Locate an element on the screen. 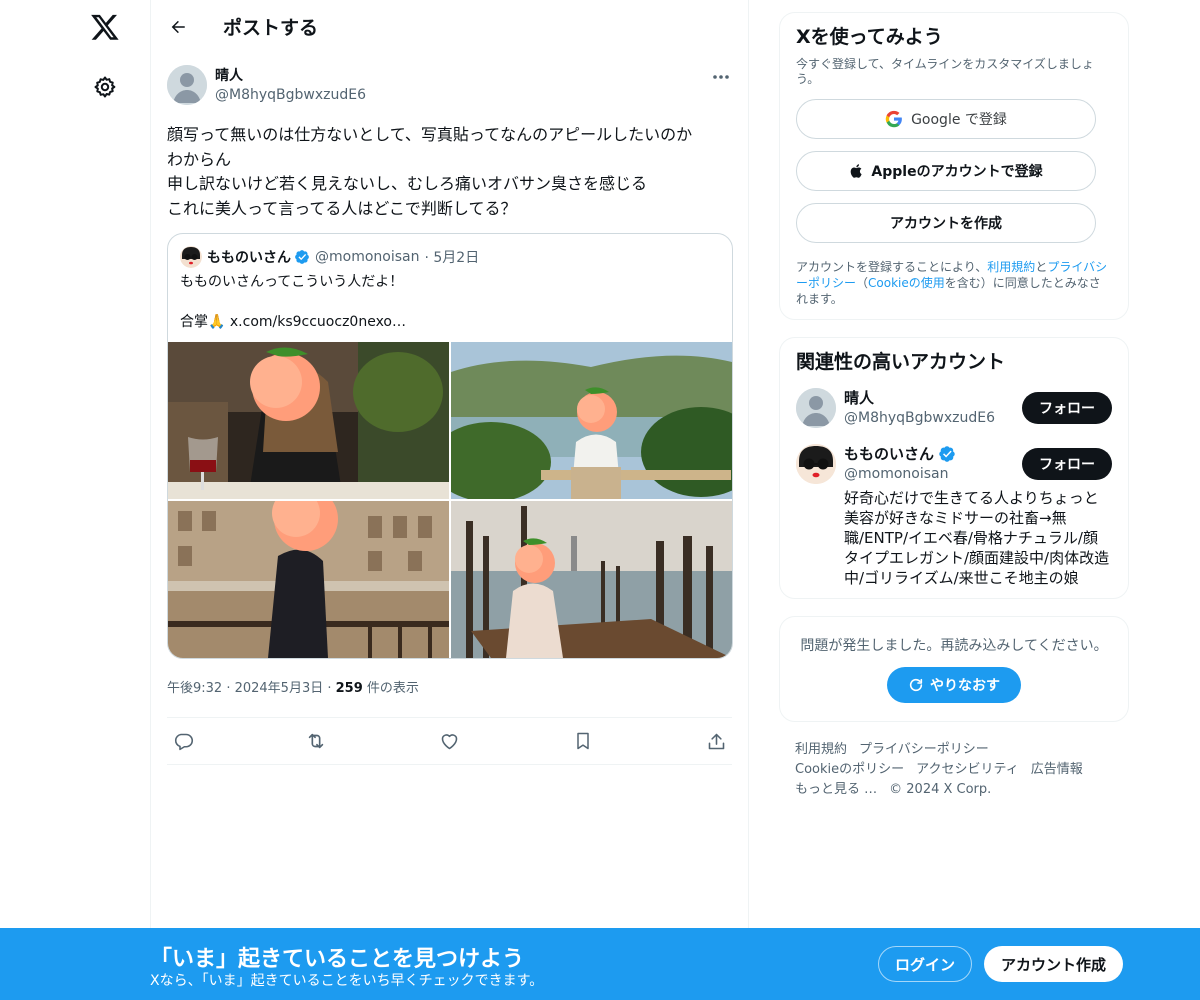 Image resolution: width=1200 pixels, height=1000 pixels. share-icon is located at coordinates (716, 741).